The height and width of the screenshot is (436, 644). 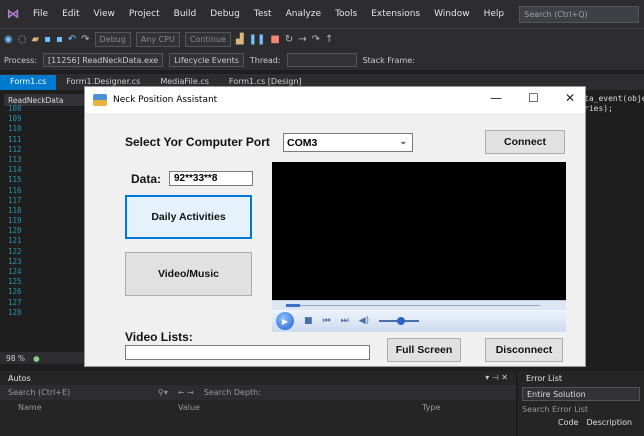 What do you see at coordinates (525, 142) in the screenshot?
I see `connect-button: Connect` at bounding box center [525, 142].